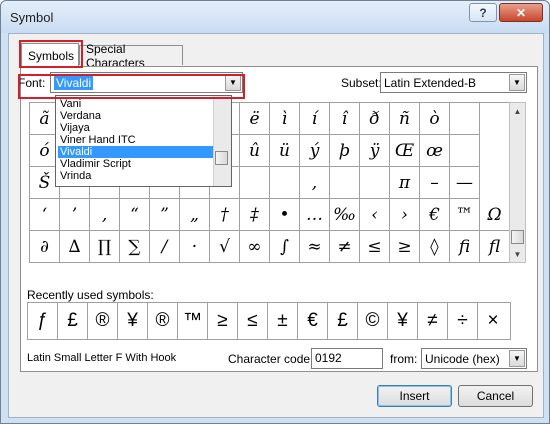  I want to click on recent-symbol-cell: ±, so click(283, 321).